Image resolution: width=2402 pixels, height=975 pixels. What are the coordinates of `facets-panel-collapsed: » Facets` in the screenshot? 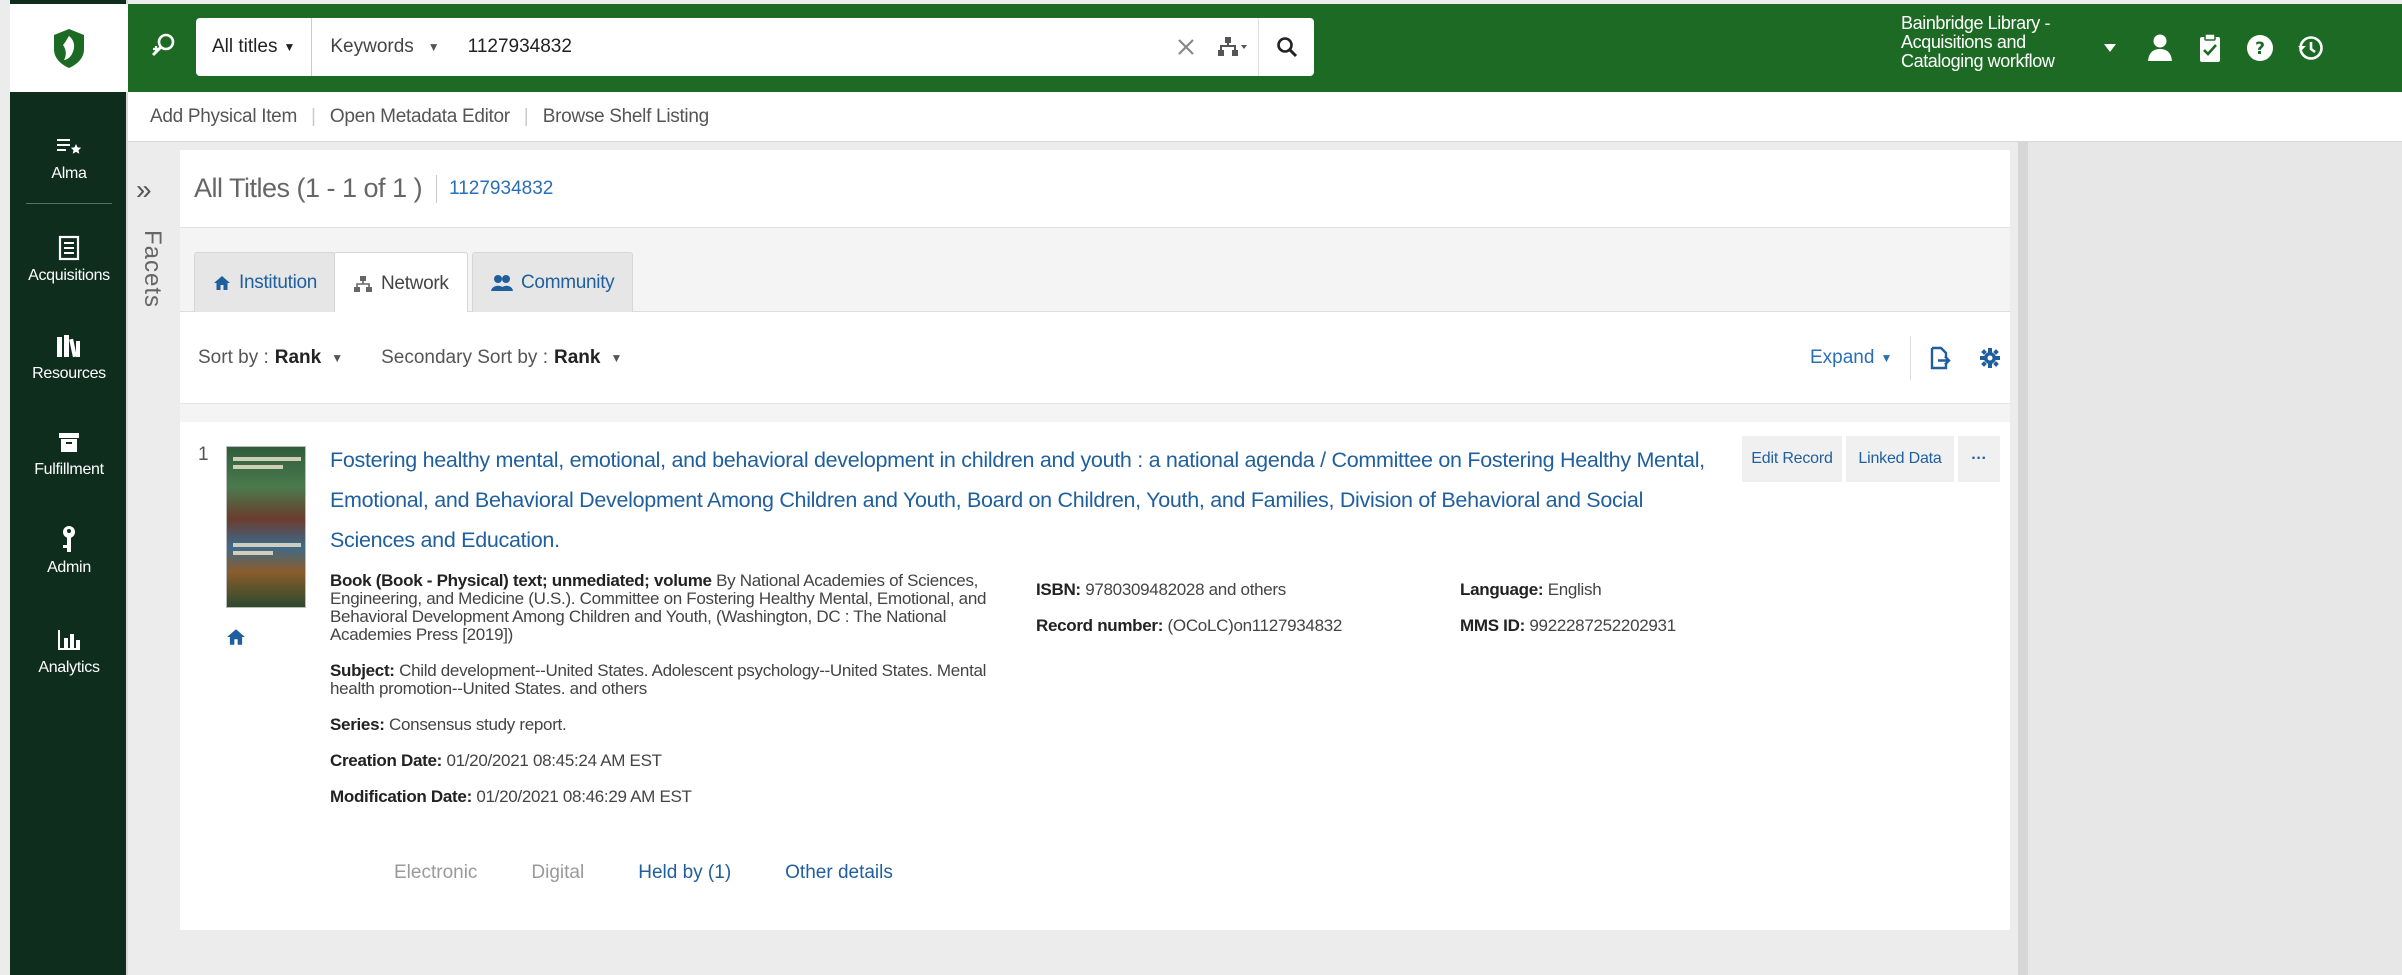 It's located at (153, 558).